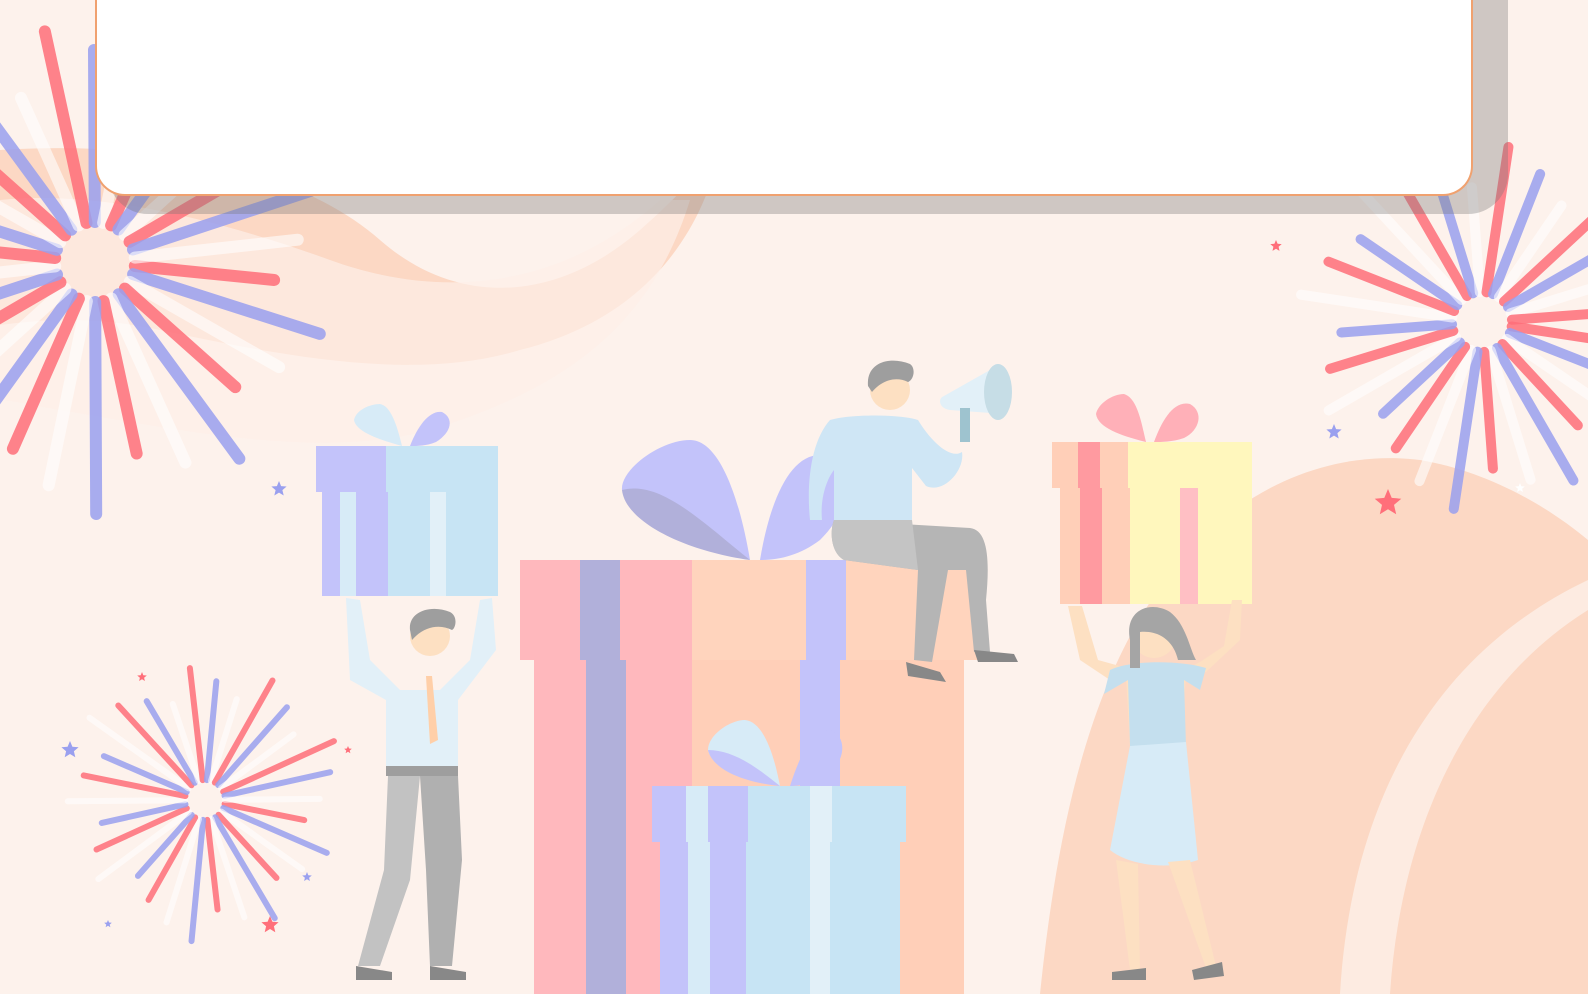 Image resolution: width=1588 pixels, height=994 pixels. Describe the element at coordinates (200, 805) in the screenshot. I see `firework-bottom-left` at that location.